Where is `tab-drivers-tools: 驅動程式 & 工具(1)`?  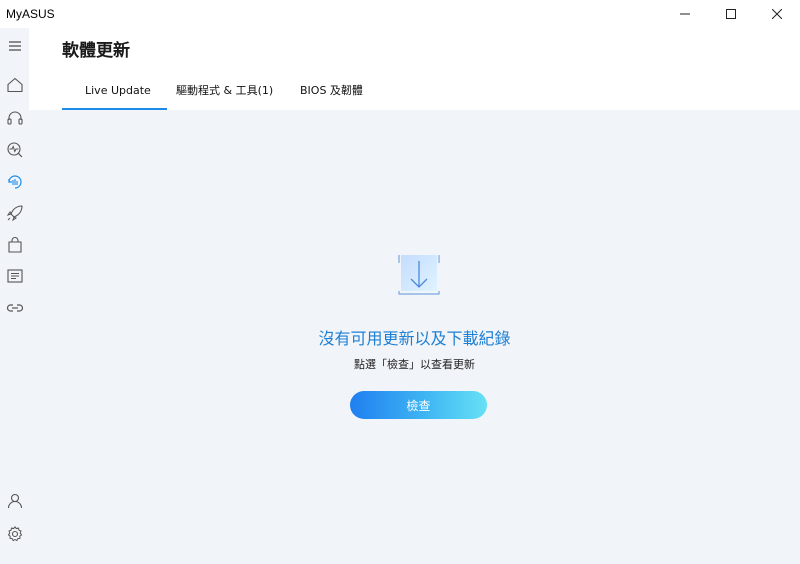
tab-drivers-tools: 驅動程式 & 工具(1) is located at coordinates (229, 94).